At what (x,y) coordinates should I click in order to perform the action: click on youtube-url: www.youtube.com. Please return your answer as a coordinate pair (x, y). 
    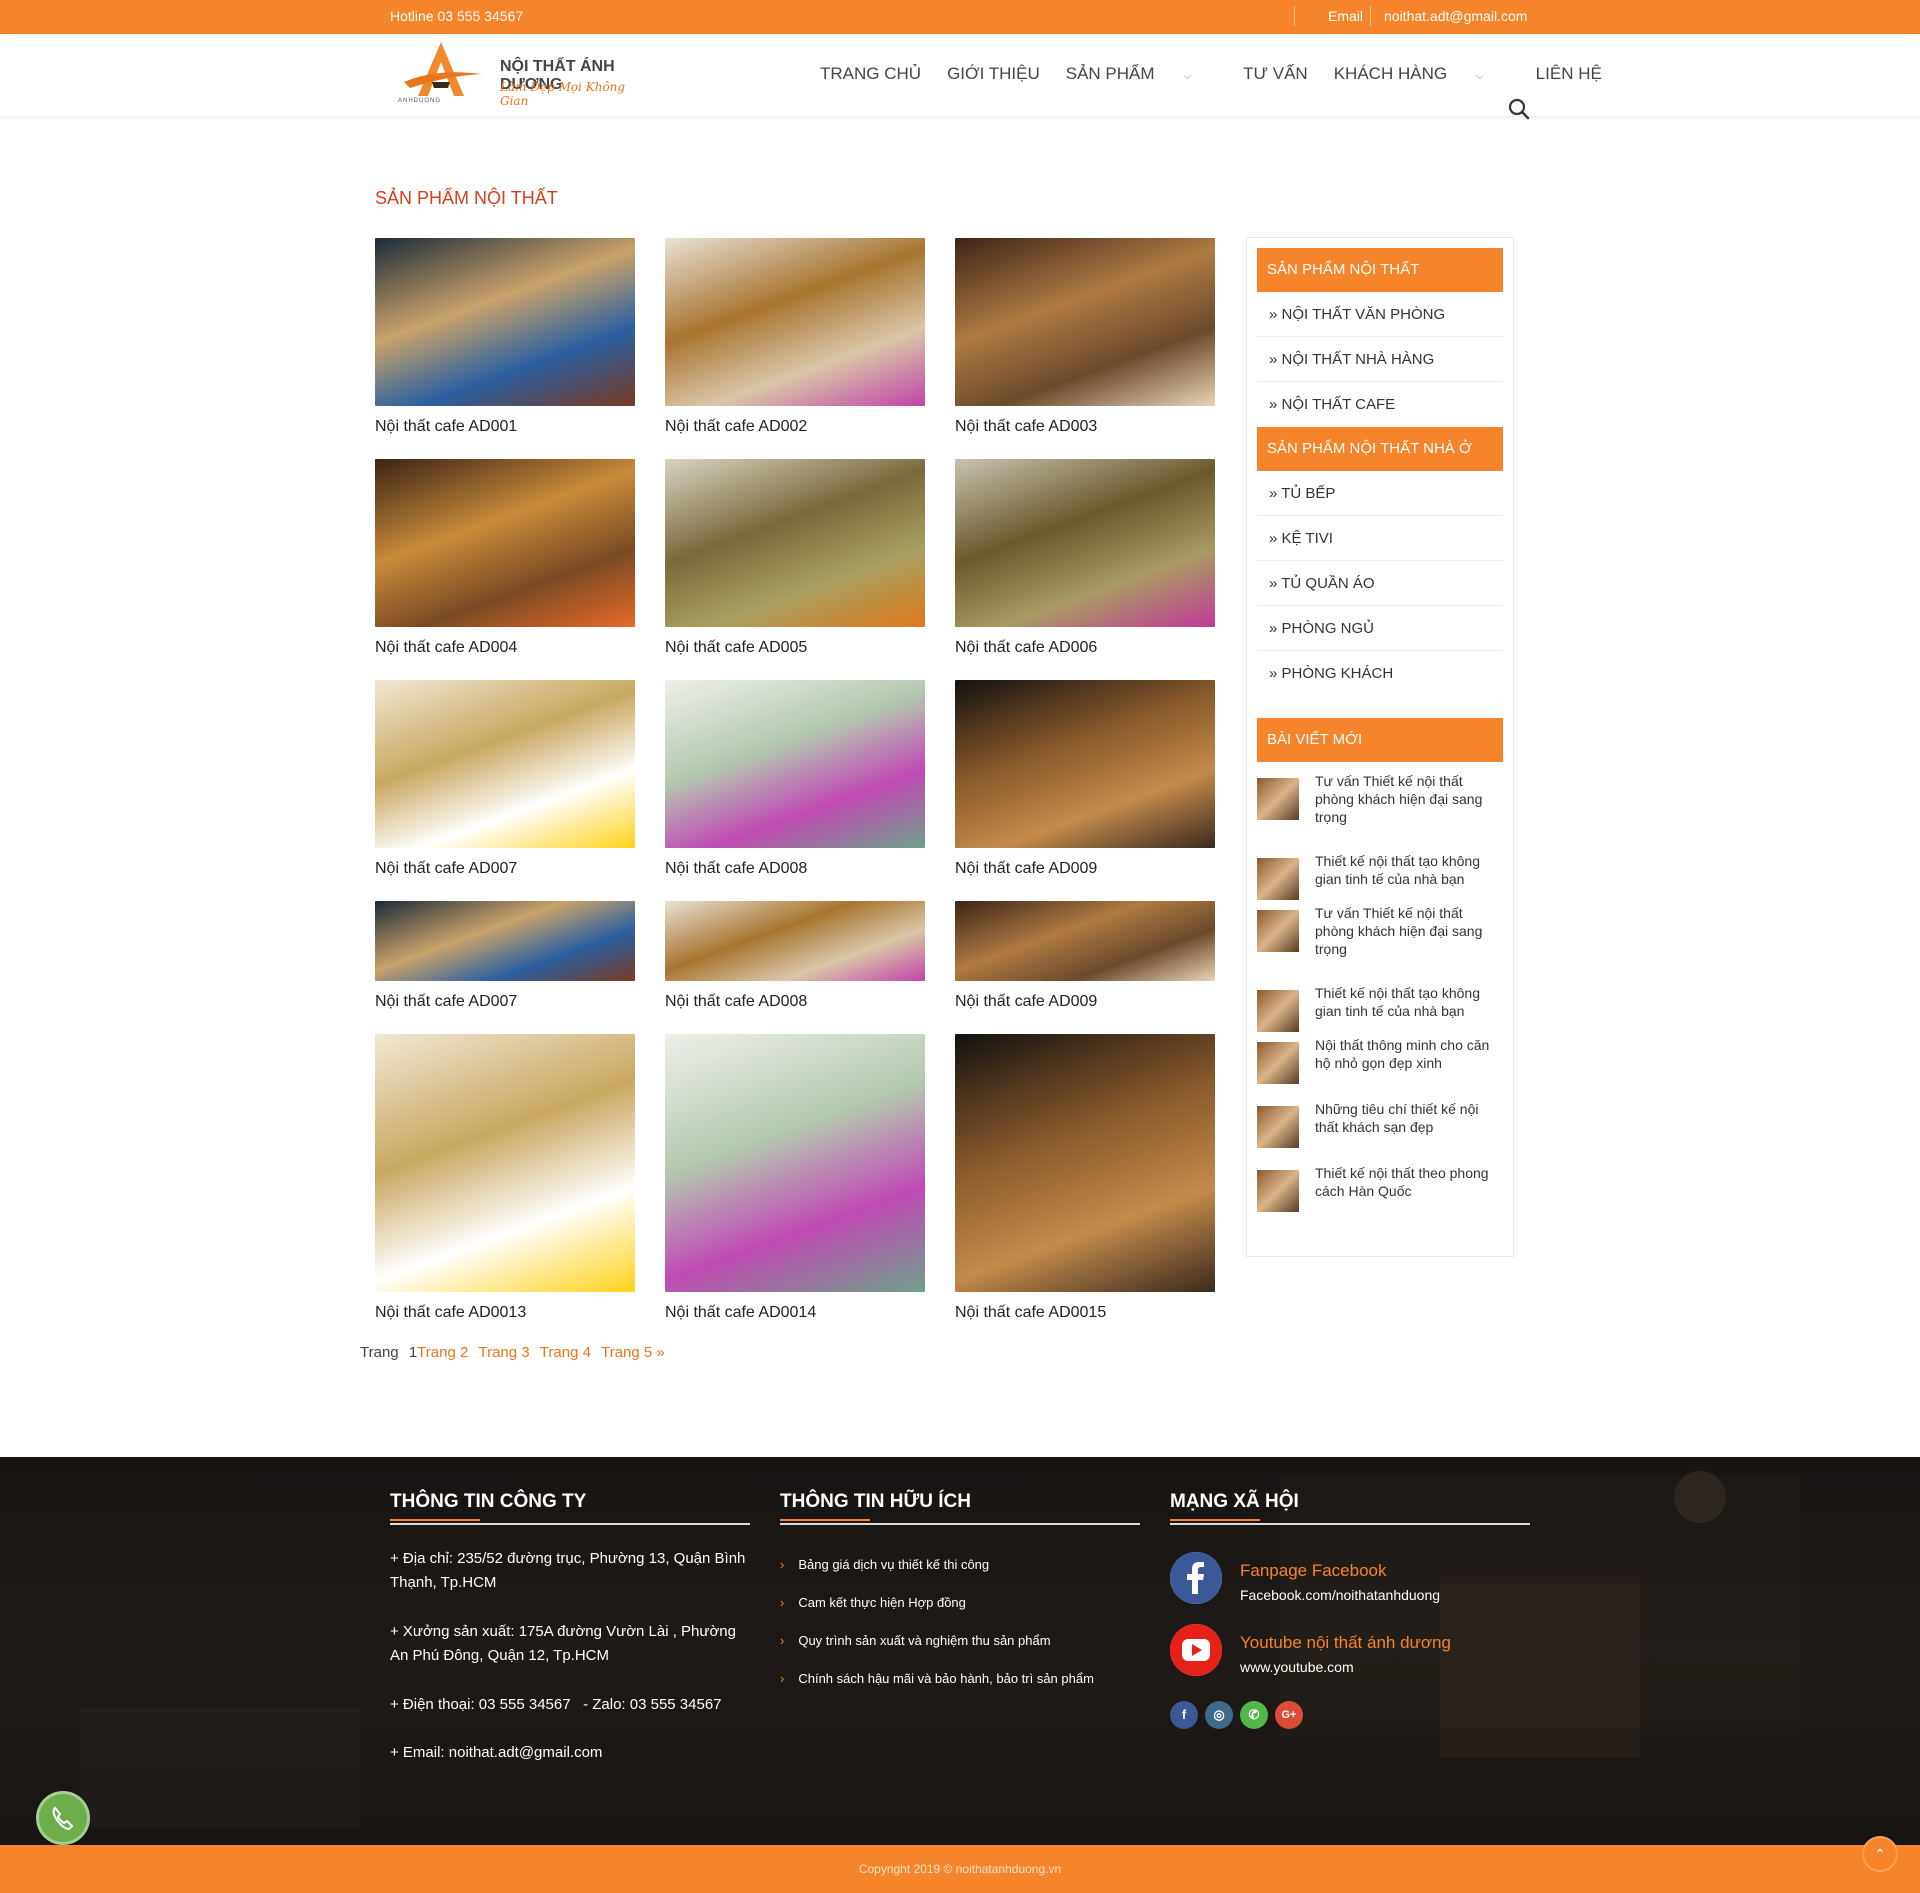
    Looking at the image, I should click on (1297, 1667).